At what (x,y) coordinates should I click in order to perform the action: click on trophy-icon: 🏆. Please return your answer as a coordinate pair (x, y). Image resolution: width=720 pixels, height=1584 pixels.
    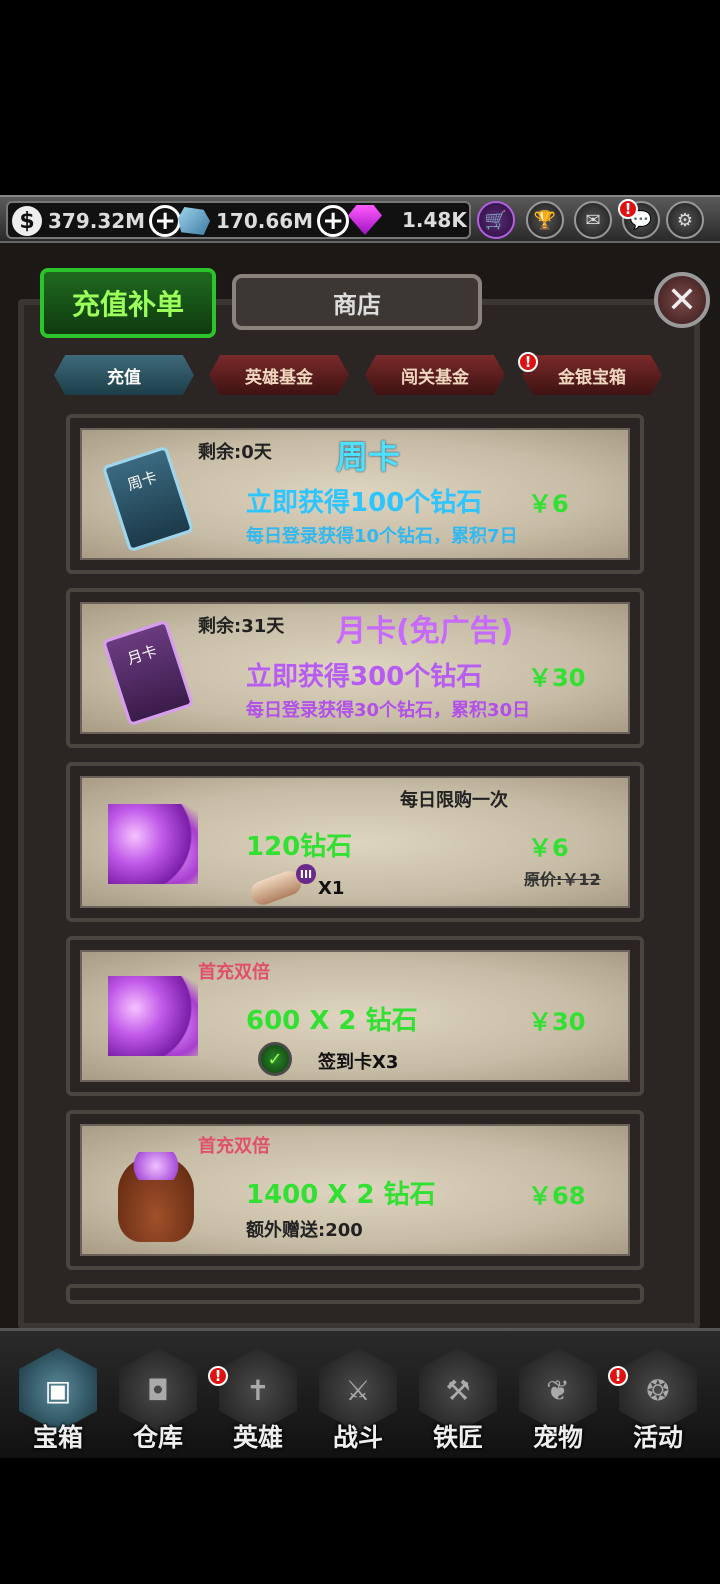
    Looking at the image, I should click on (545, 220).